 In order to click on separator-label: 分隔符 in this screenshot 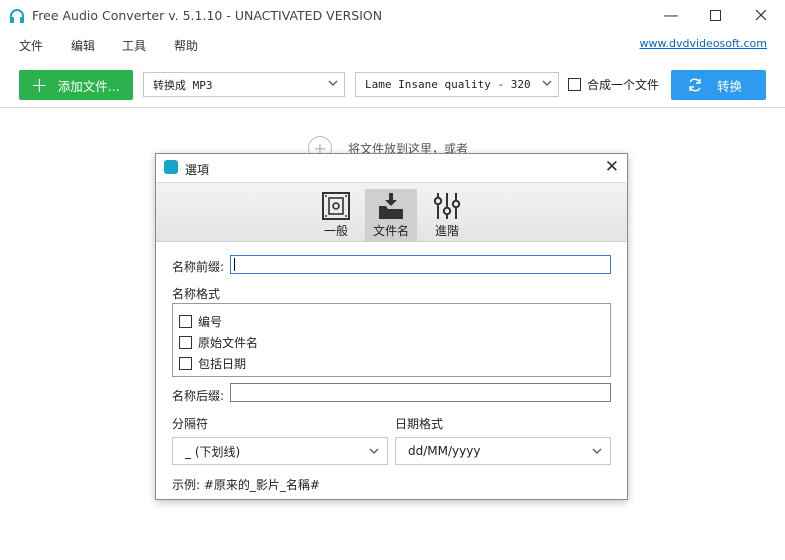, I will do `click(190, 424)`.